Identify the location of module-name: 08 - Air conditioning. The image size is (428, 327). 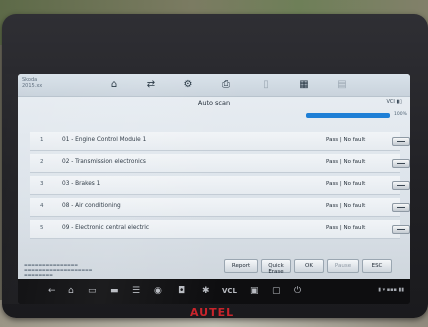
(91, 206).